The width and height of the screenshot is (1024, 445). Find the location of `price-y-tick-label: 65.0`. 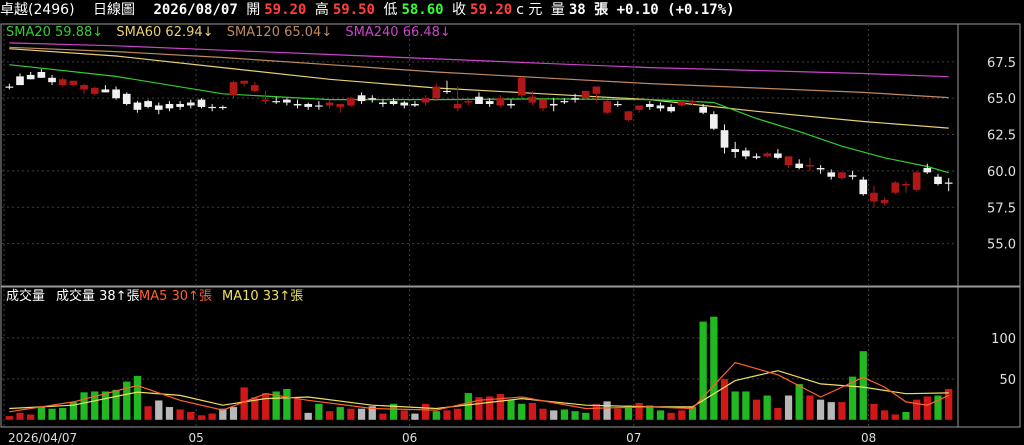

price-y-tick-label: 65.0 is located at coordinates (1001, 99).